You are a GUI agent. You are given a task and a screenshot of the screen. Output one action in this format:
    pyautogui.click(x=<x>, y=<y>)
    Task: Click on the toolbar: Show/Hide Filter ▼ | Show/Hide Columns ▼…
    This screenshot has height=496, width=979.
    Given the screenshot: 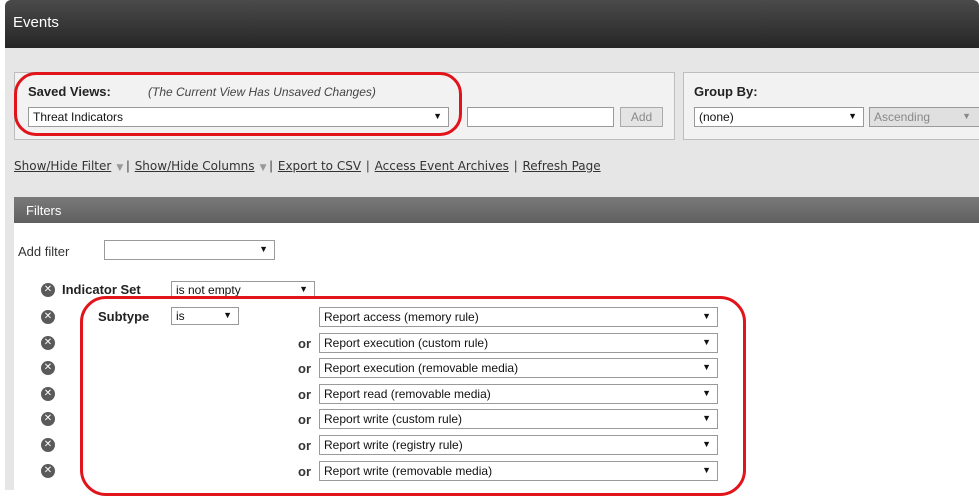 What is the action you would take?
    pyautogui.click(x=307, y=164)
    